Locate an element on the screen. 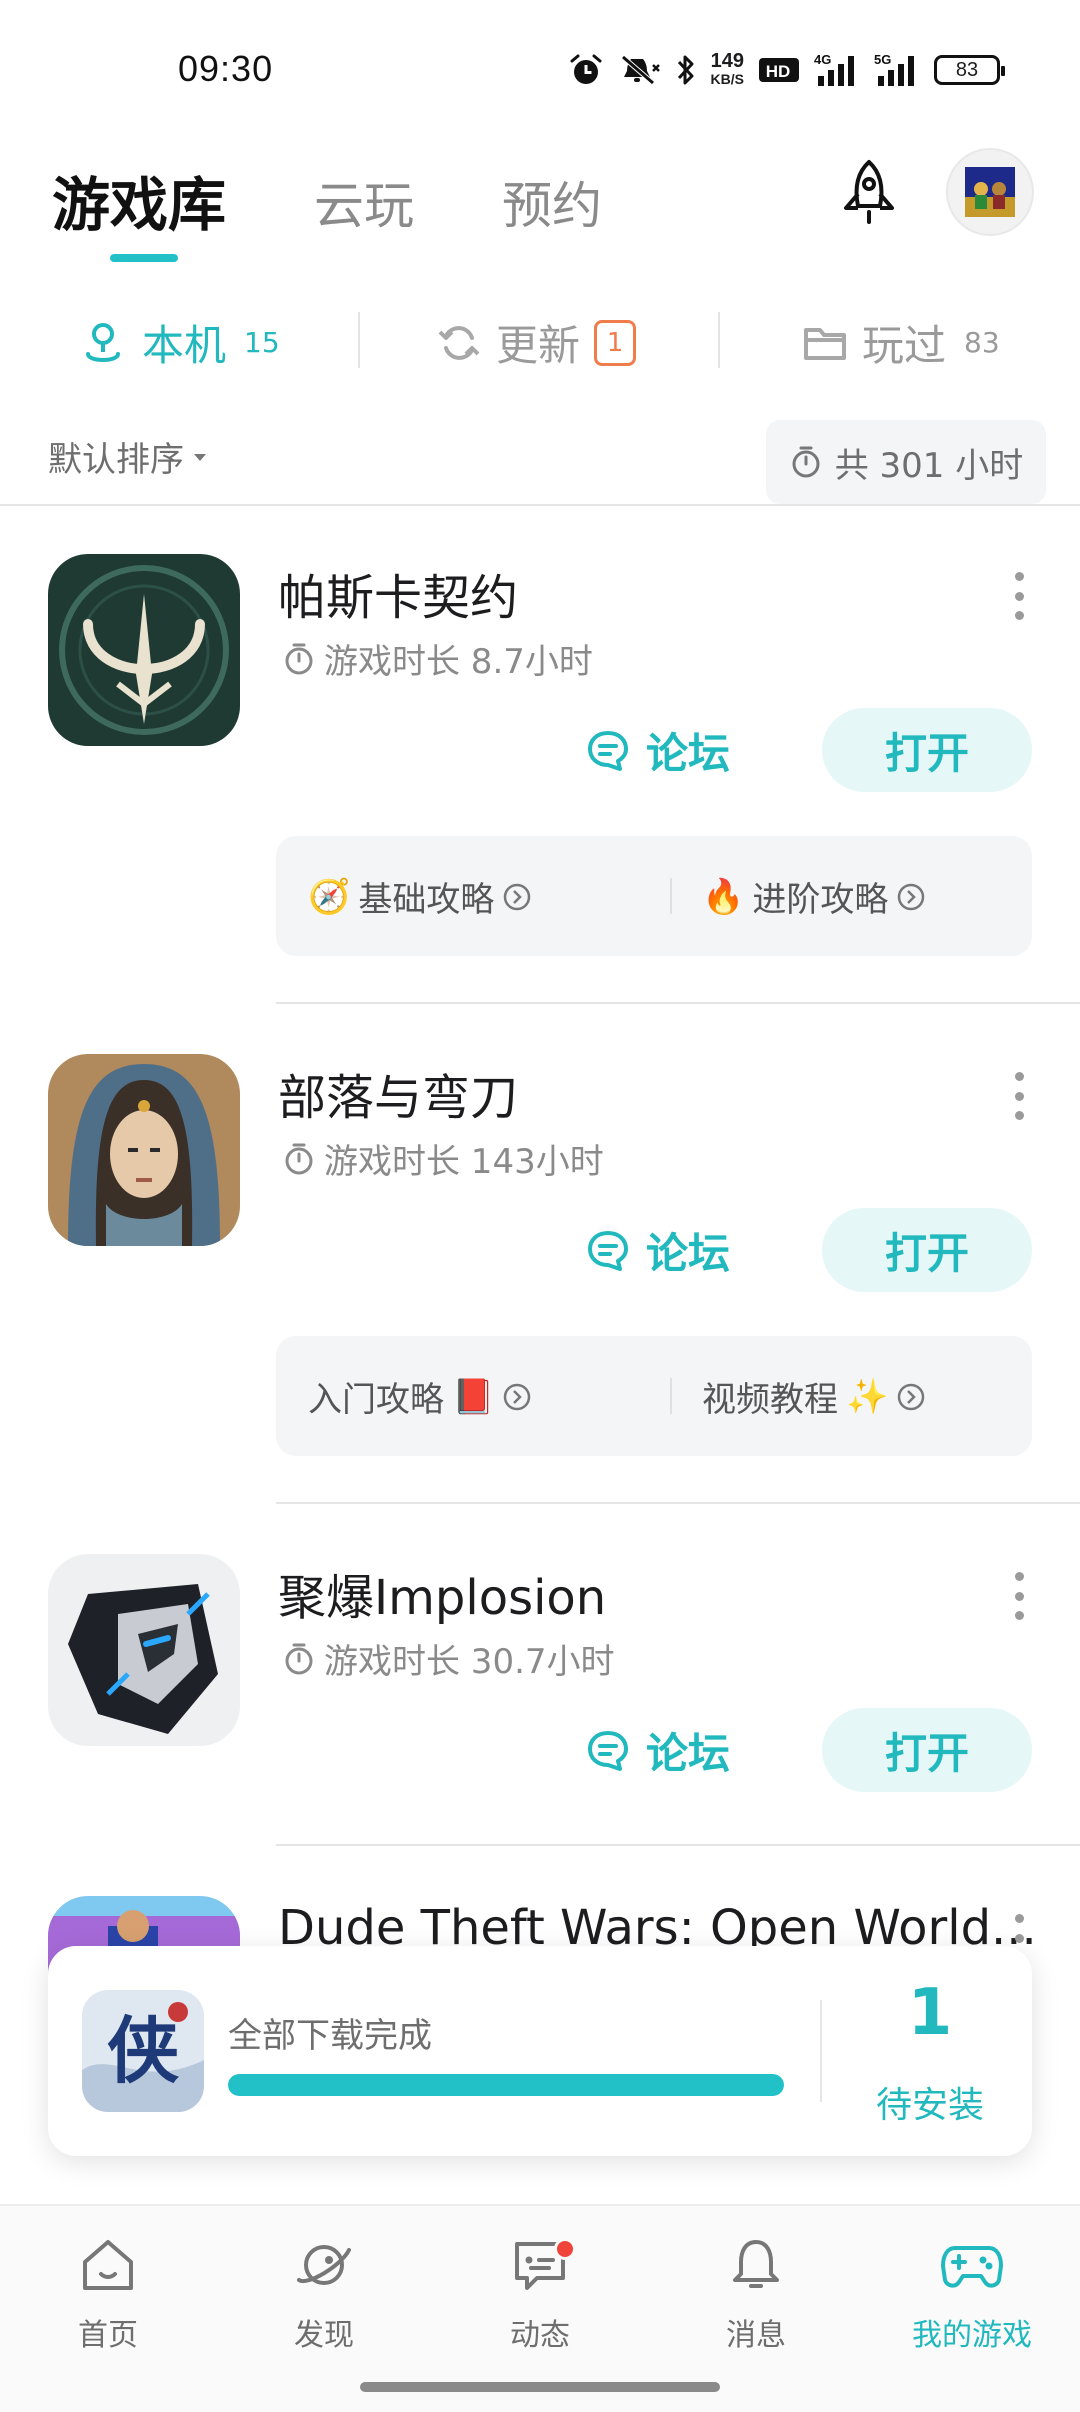 This screenshot has width=1080, height=2412. update-badge: 1 is located at coordinates (615, 342).